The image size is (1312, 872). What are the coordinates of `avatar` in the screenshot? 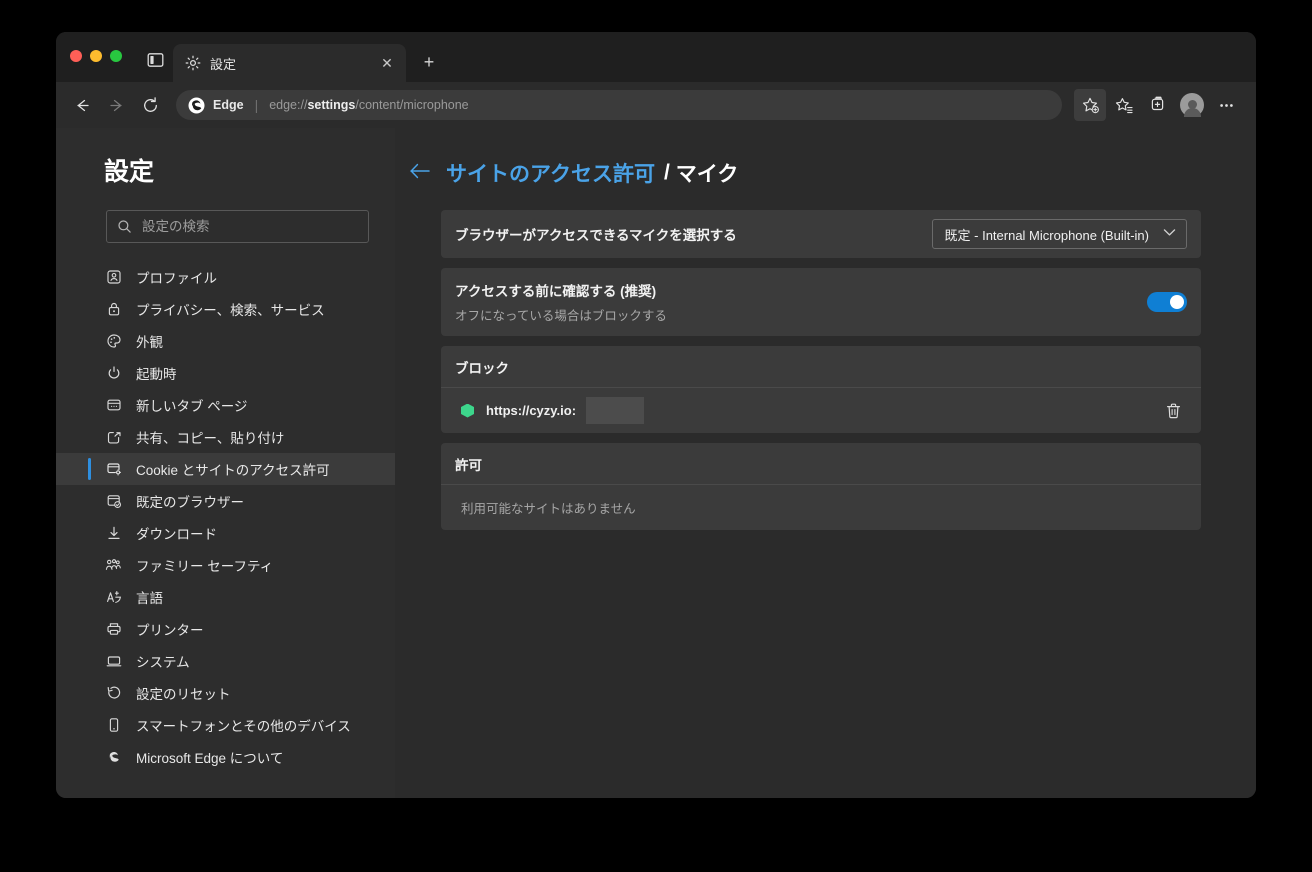 It's located at (1192, 105).